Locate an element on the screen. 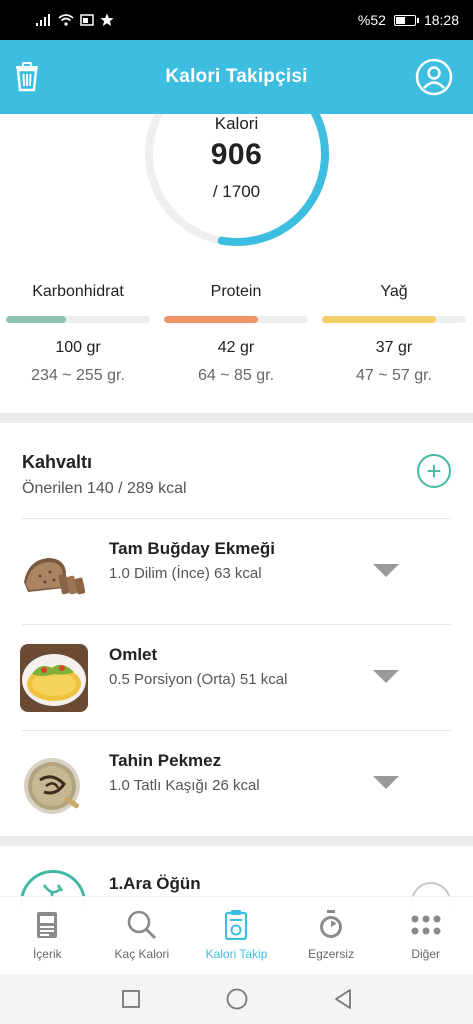 The width and height of the screenshot is (473, 1024). calorie-label: Kalori is located at coordinates (236, 123).